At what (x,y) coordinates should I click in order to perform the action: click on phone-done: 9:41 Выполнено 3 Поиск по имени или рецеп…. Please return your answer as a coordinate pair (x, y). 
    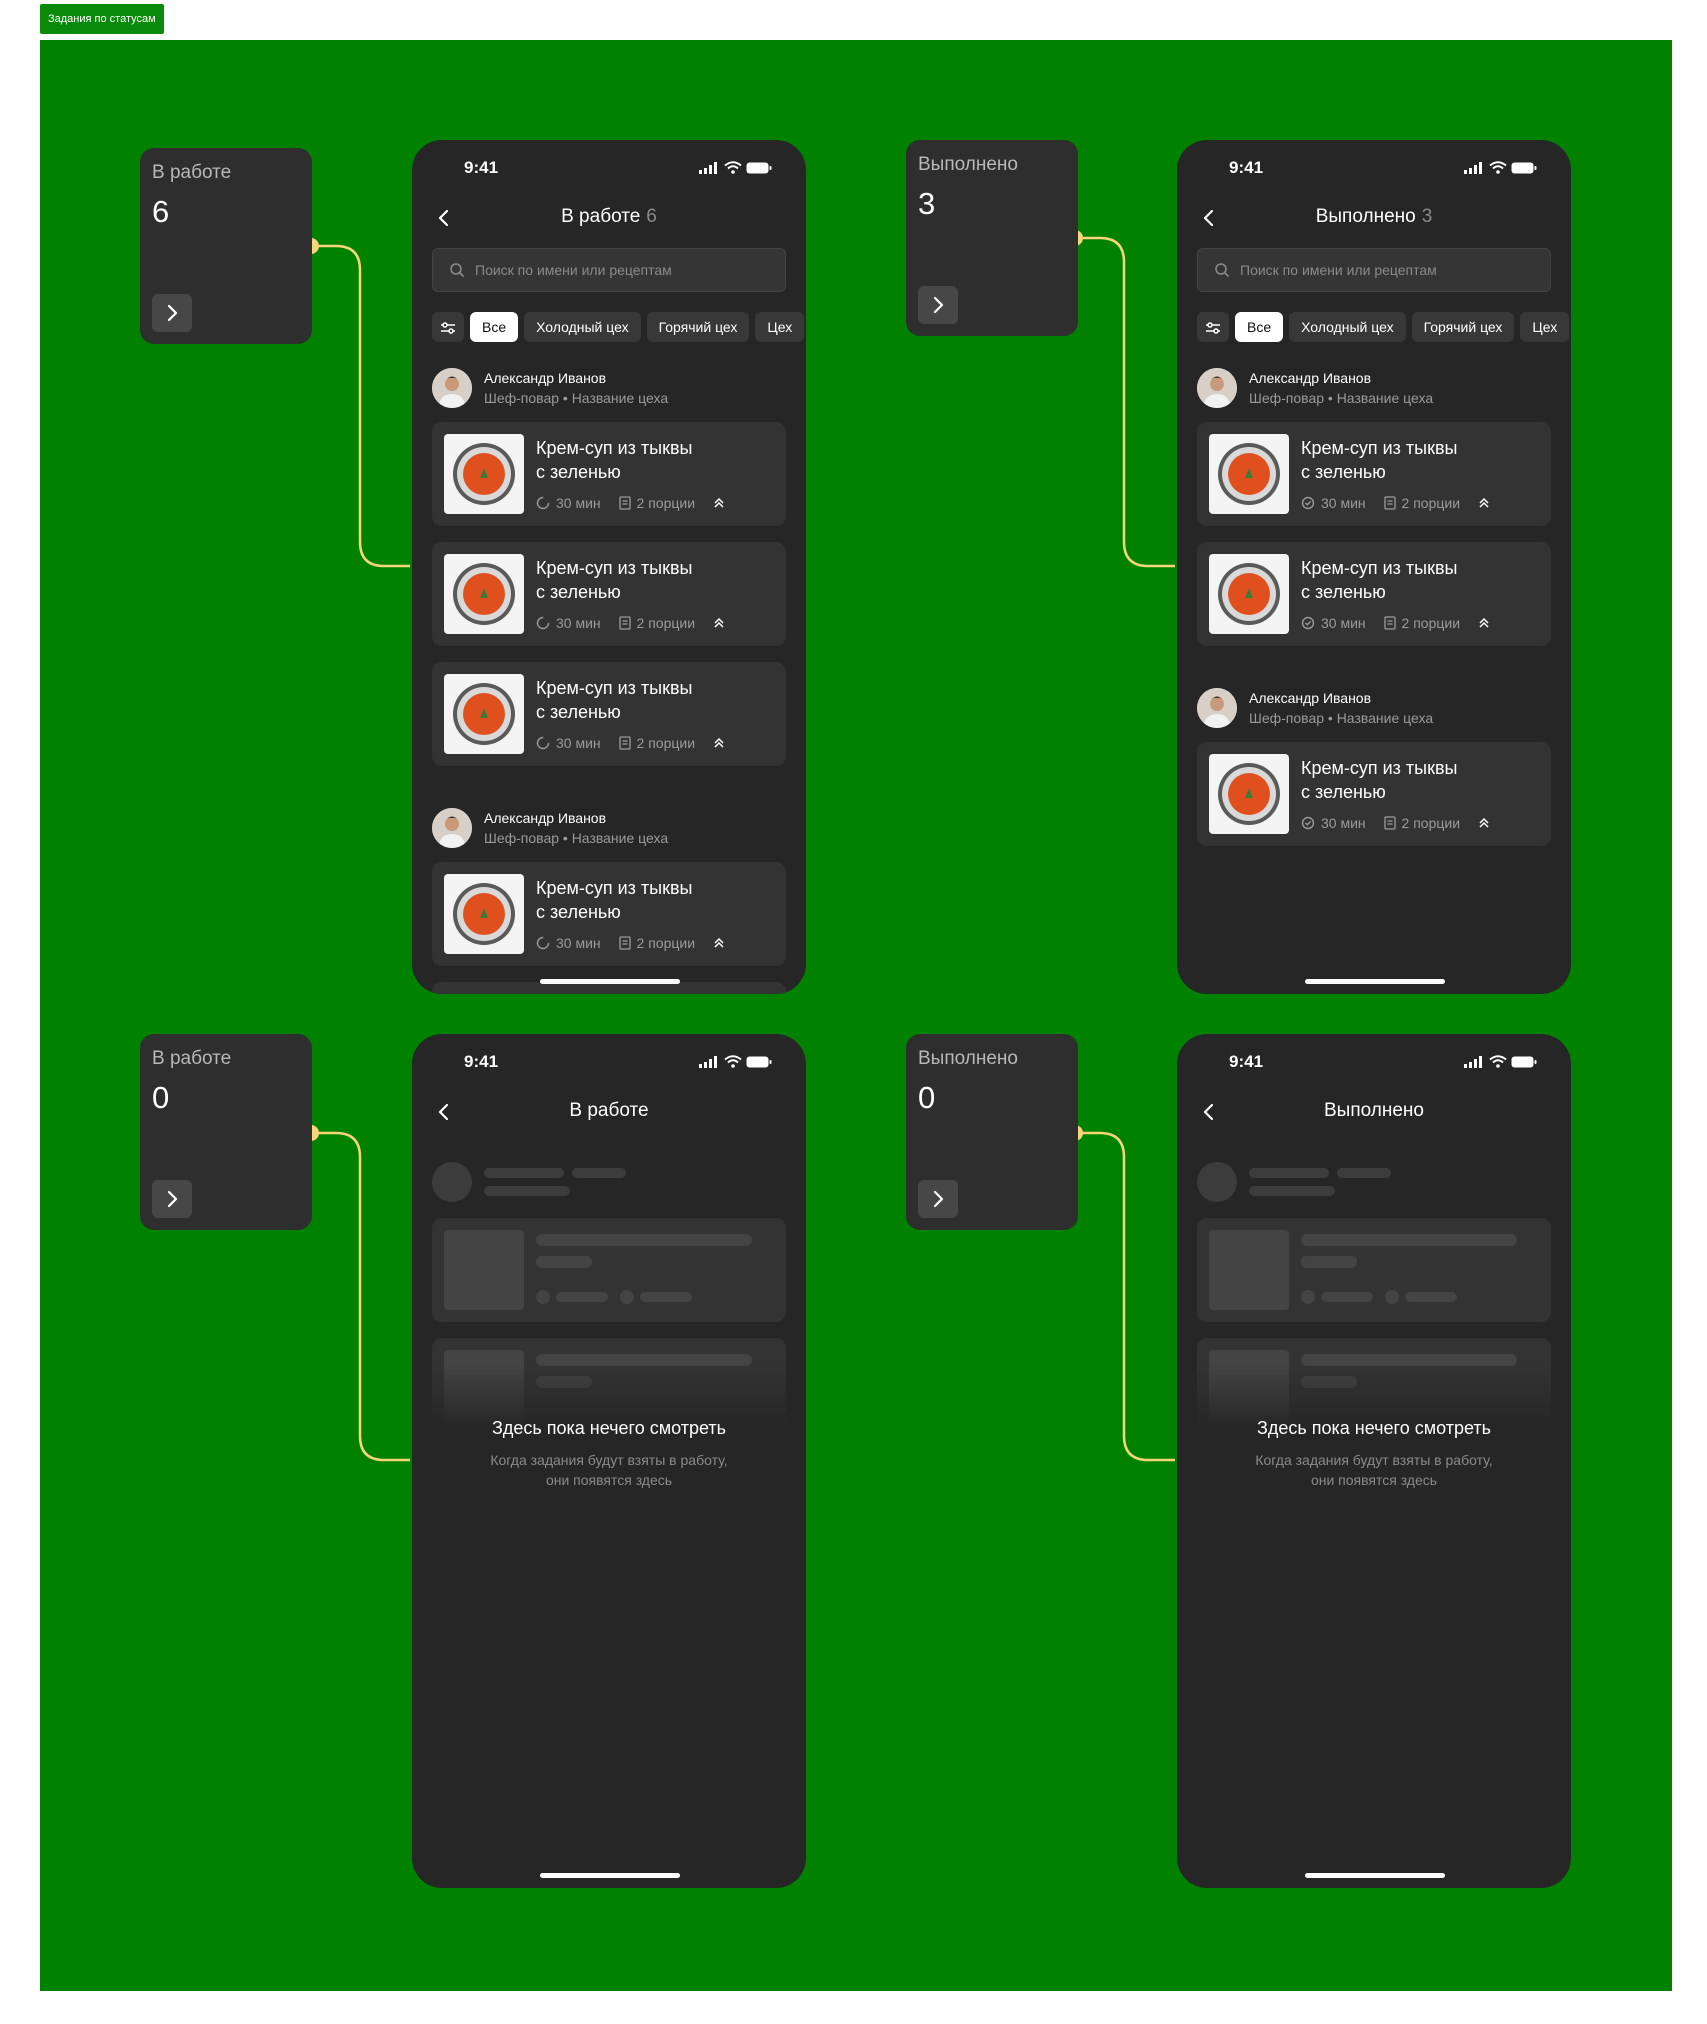
    Looking at the image, I should click on (1374, 567).